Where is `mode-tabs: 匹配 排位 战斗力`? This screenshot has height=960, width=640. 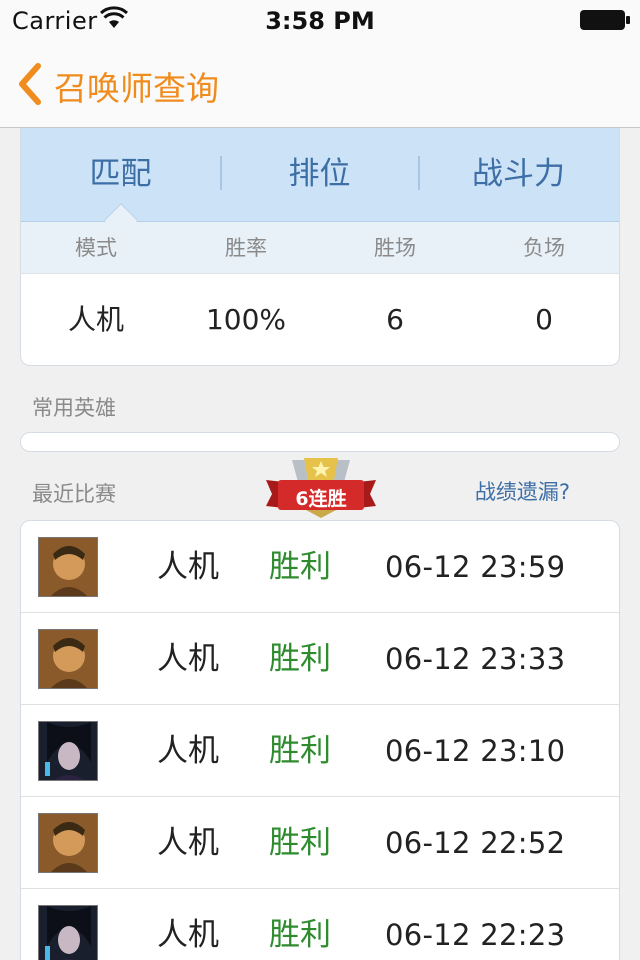 mode-tabs: 匹配 排位 战斗力 is located at coordinates (320, 175).